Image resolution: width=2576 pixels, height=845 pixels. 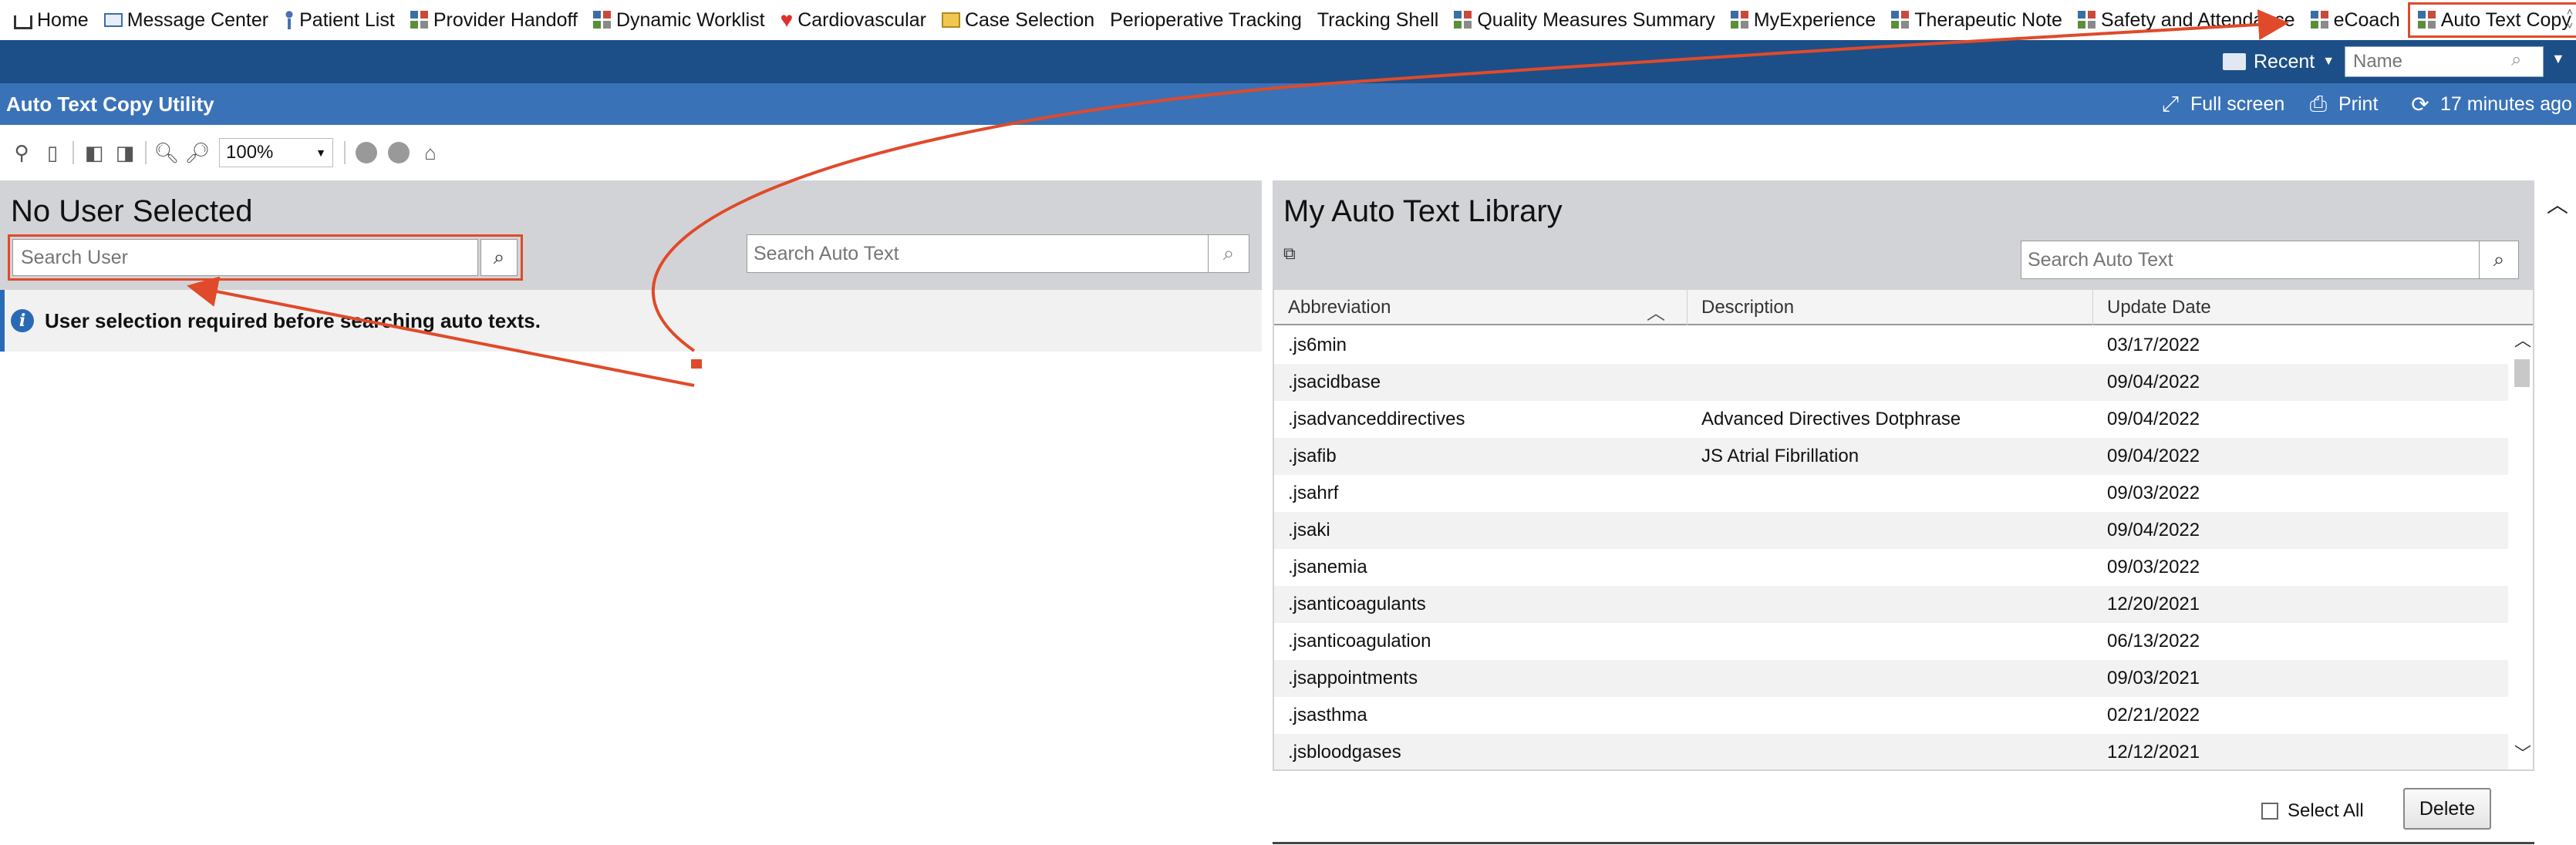 I want to click on person-icon, so click(x=289, y=20).